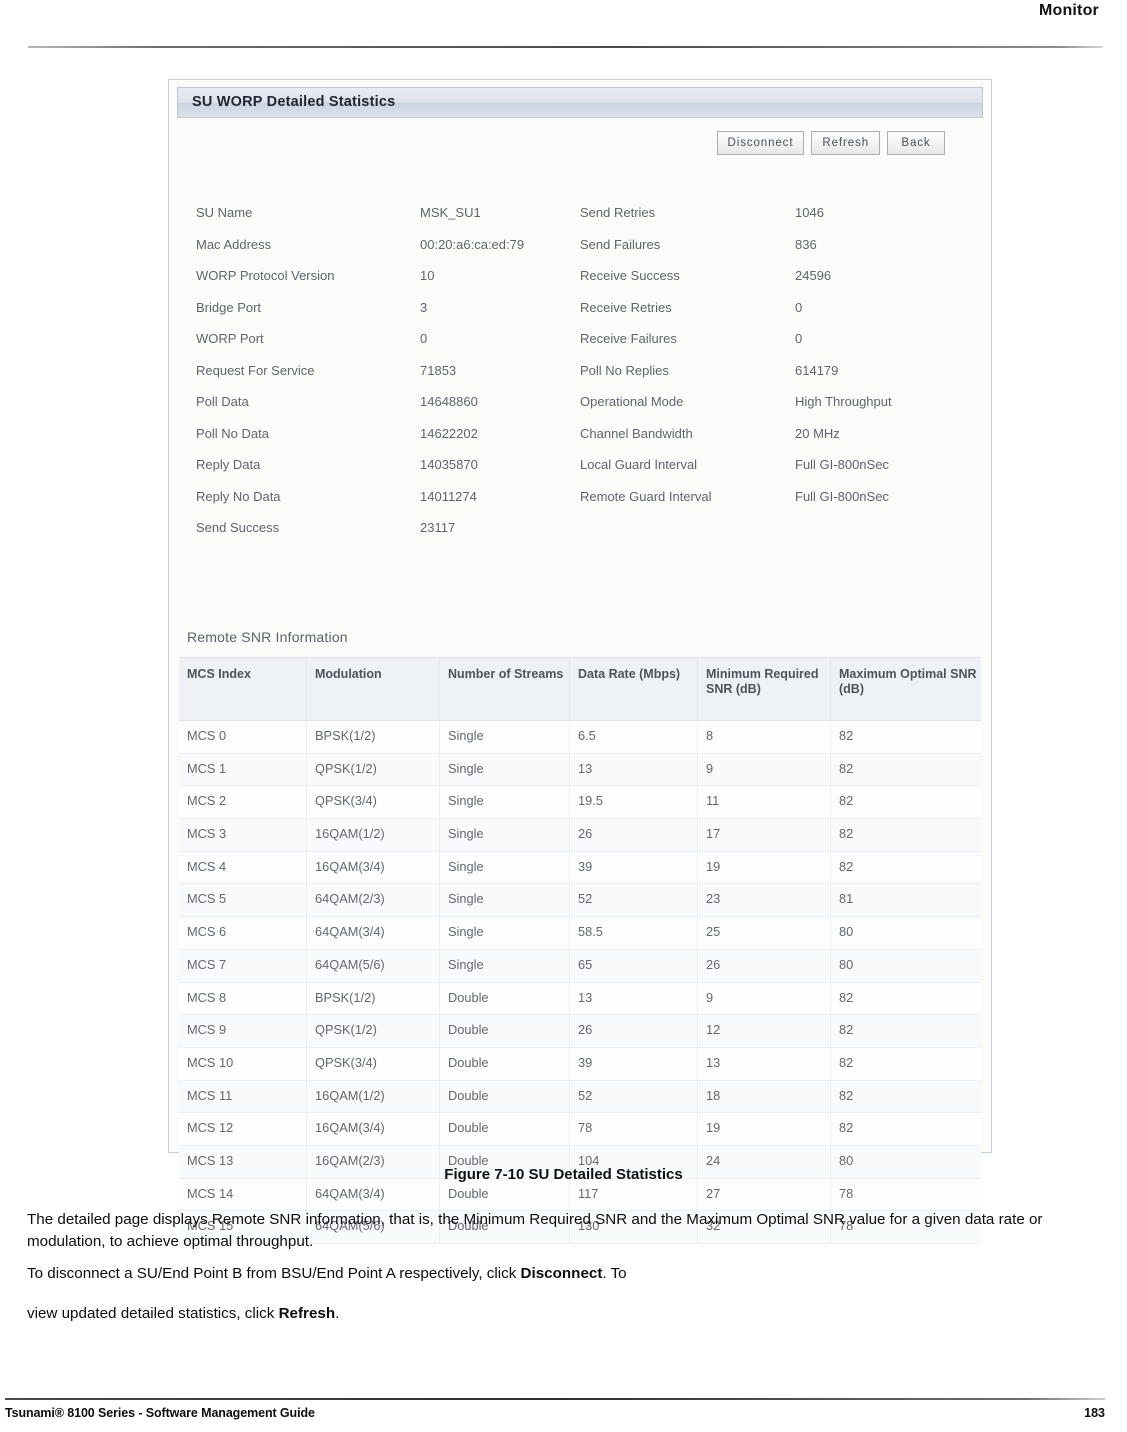 The height and width of the screenshot is (1432, 1127). I want to click on statistic-left-value: 14622202, so click(449, 433).